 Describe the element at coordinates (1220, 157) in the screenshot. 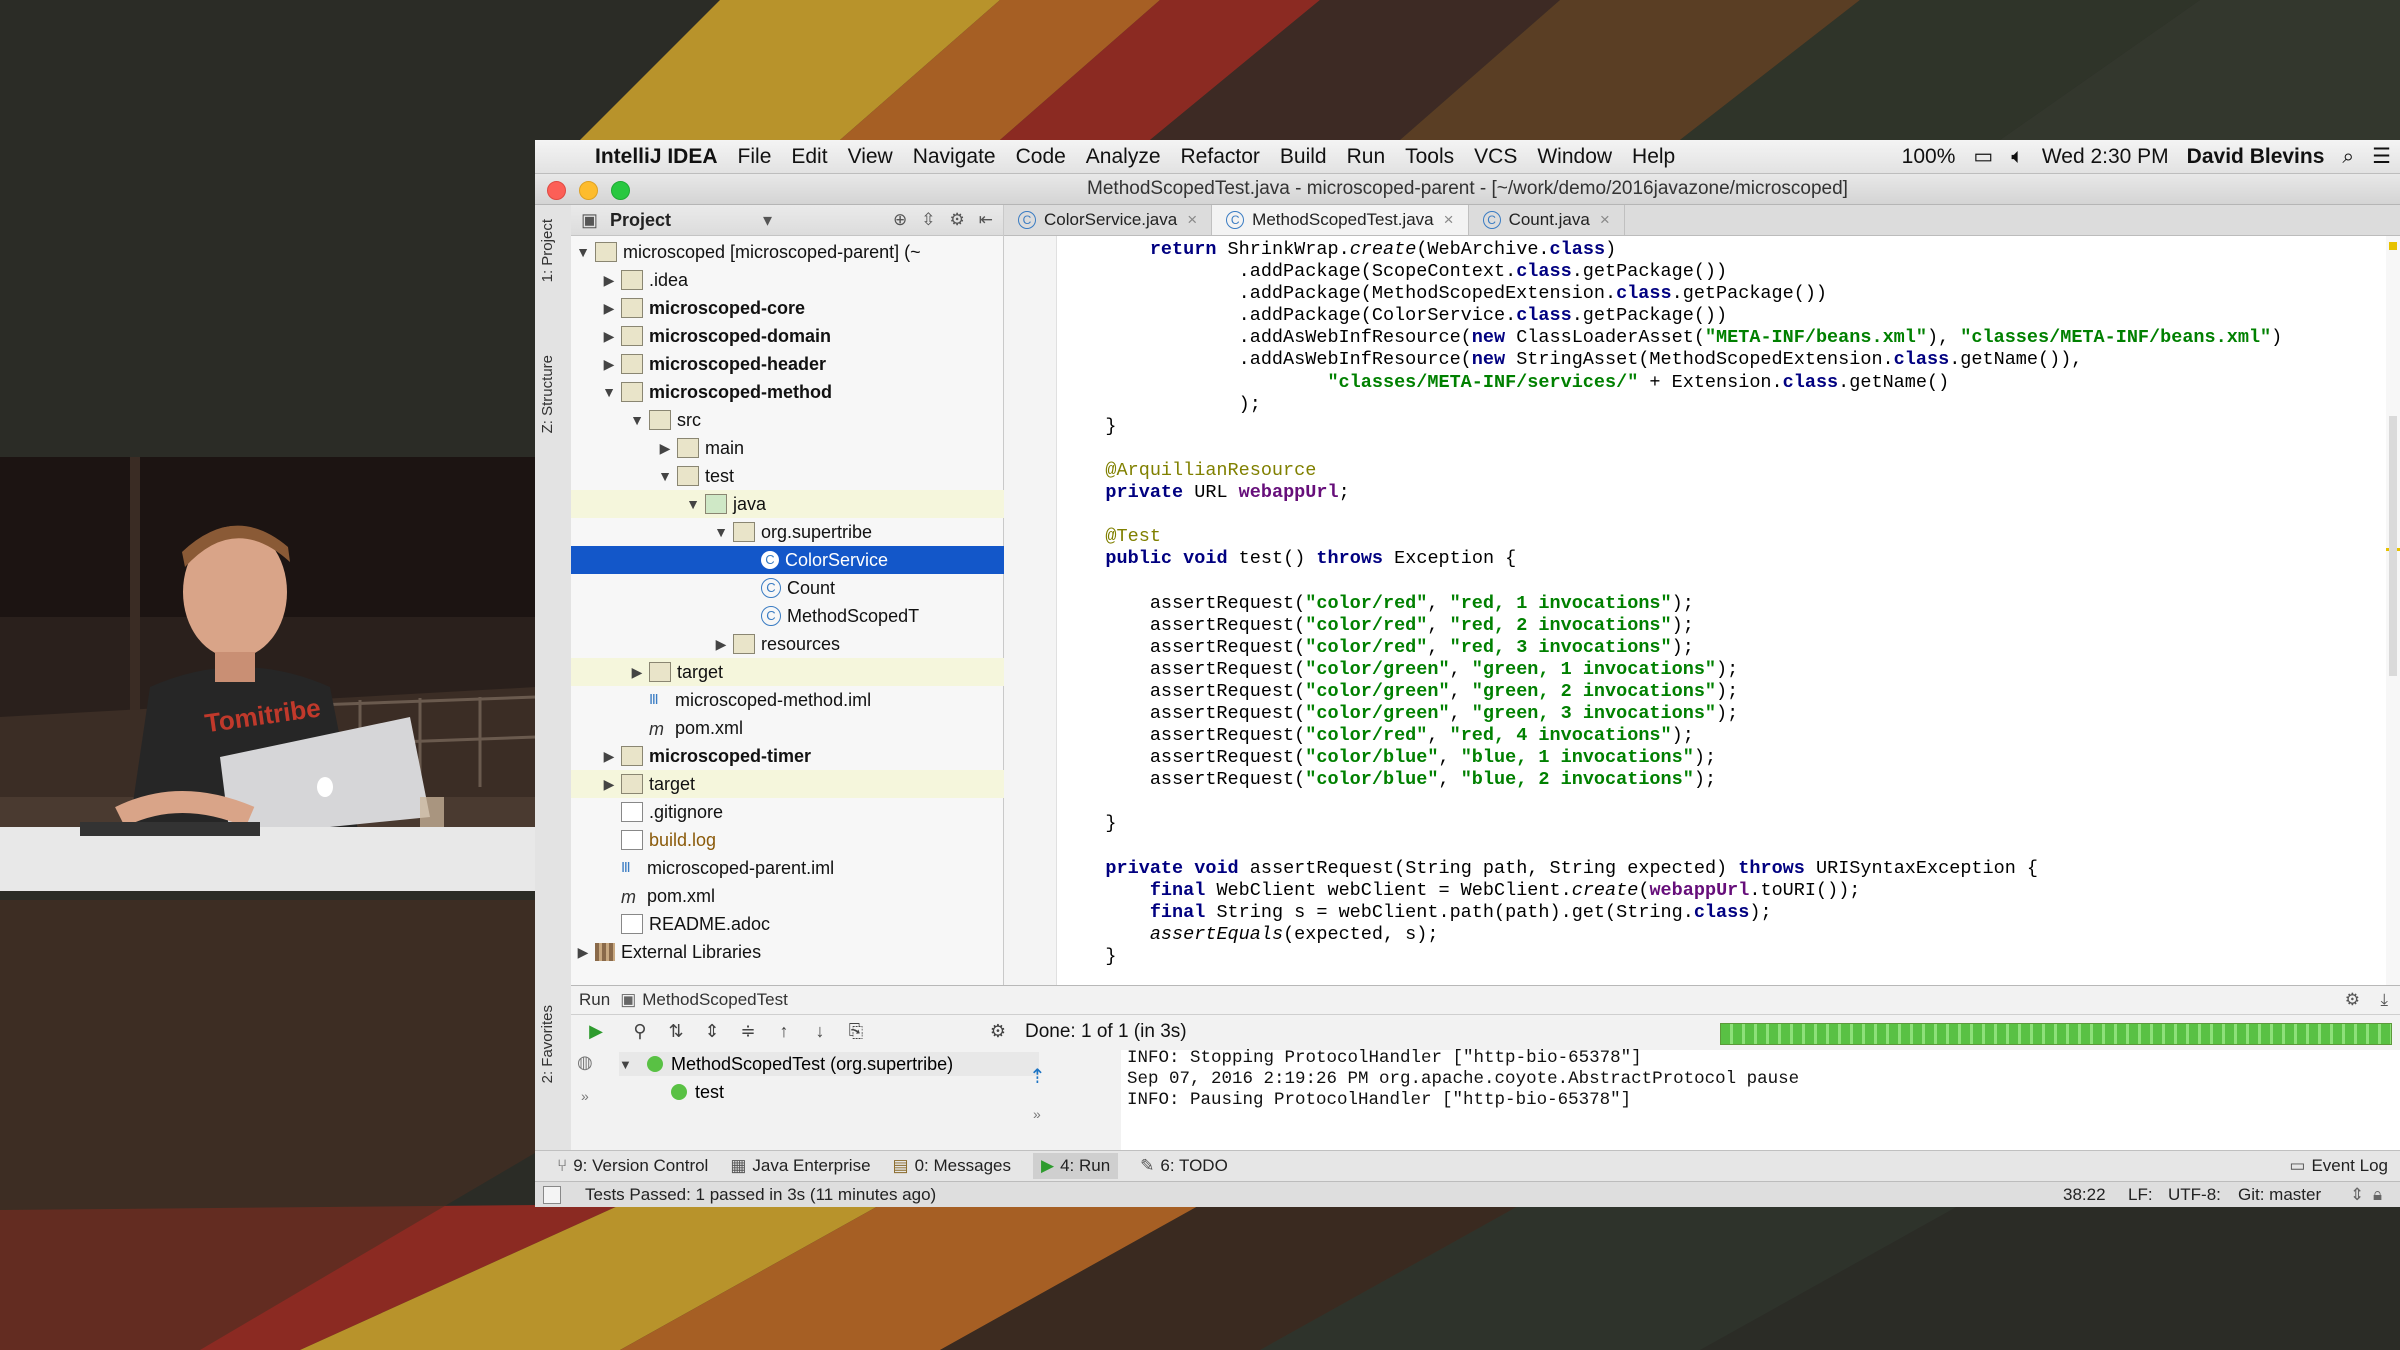

I see `menu-refactor: Refactor` at that location.